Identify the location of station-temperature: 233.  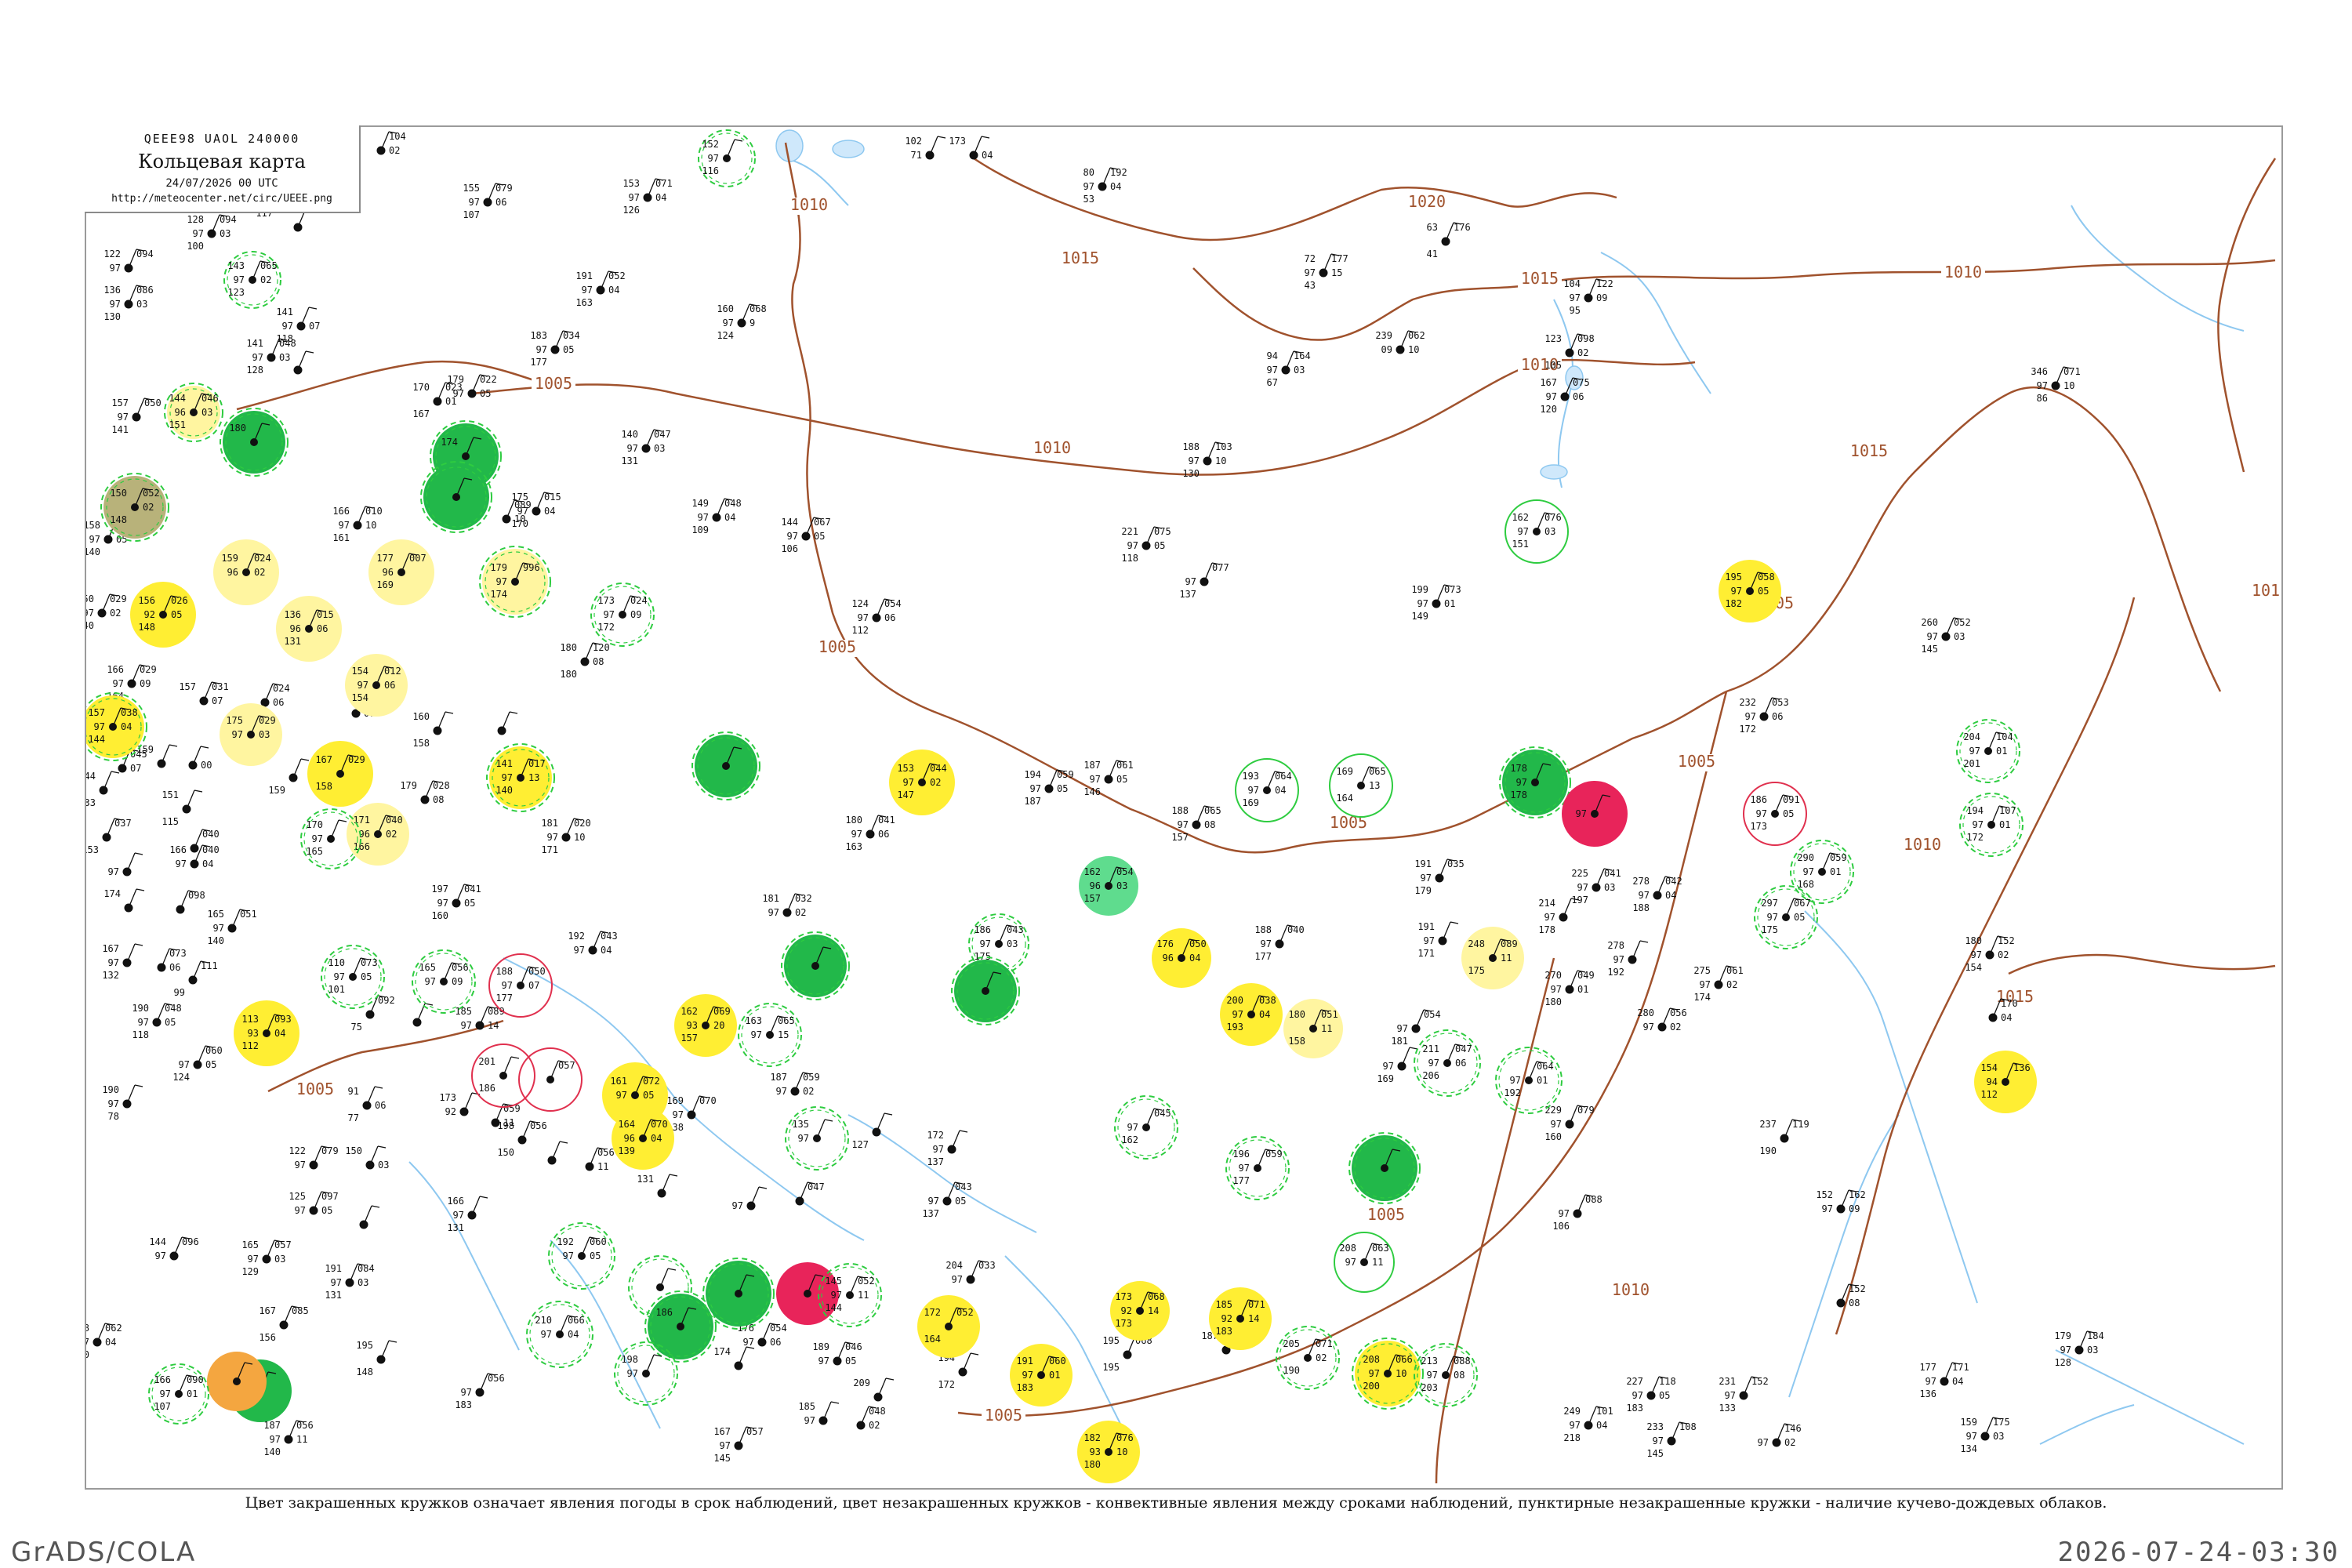
(1655, 1426).